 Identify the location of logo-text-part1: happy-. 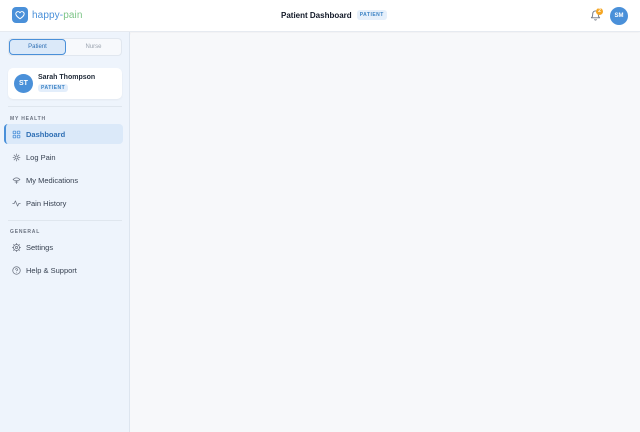
(48, 15).